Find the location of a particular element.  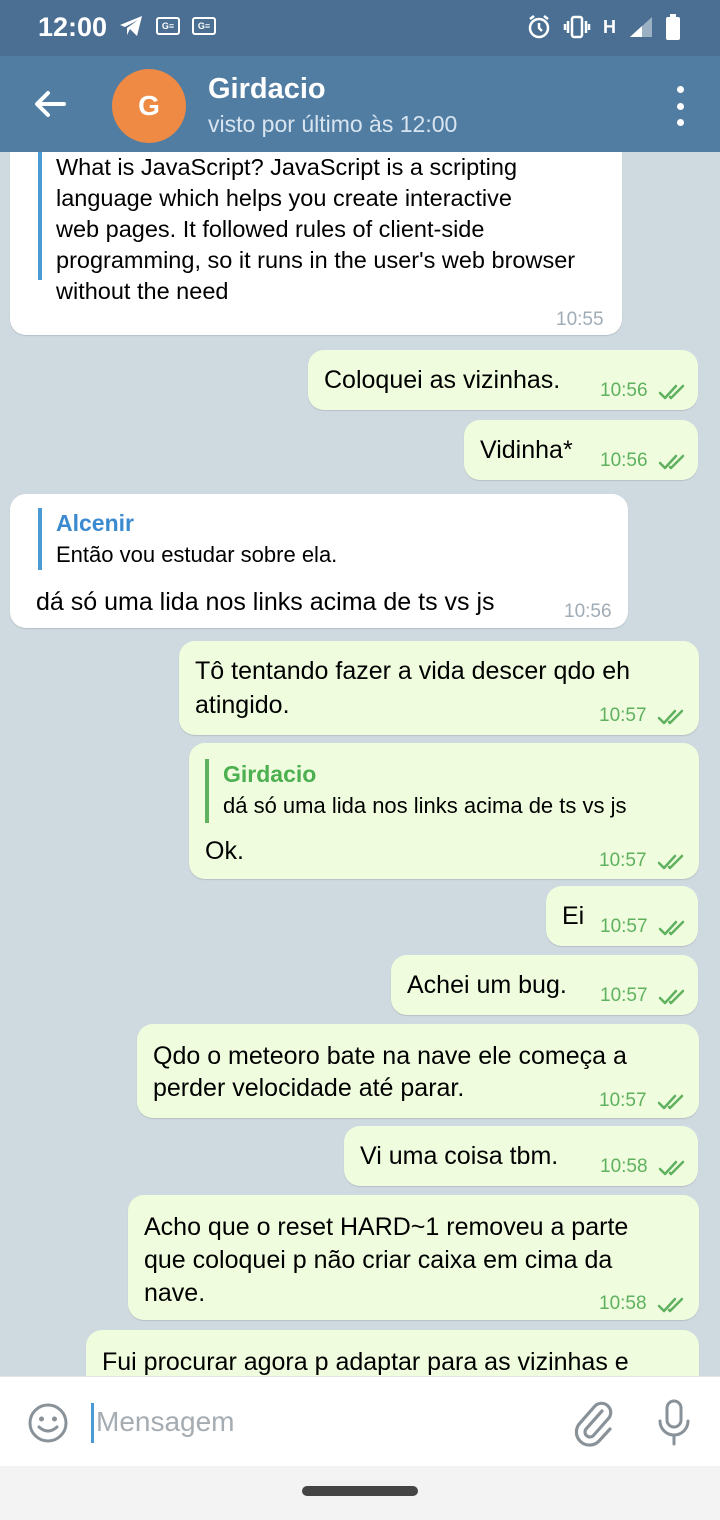

network-type: H is located at coordinates (609, 26).